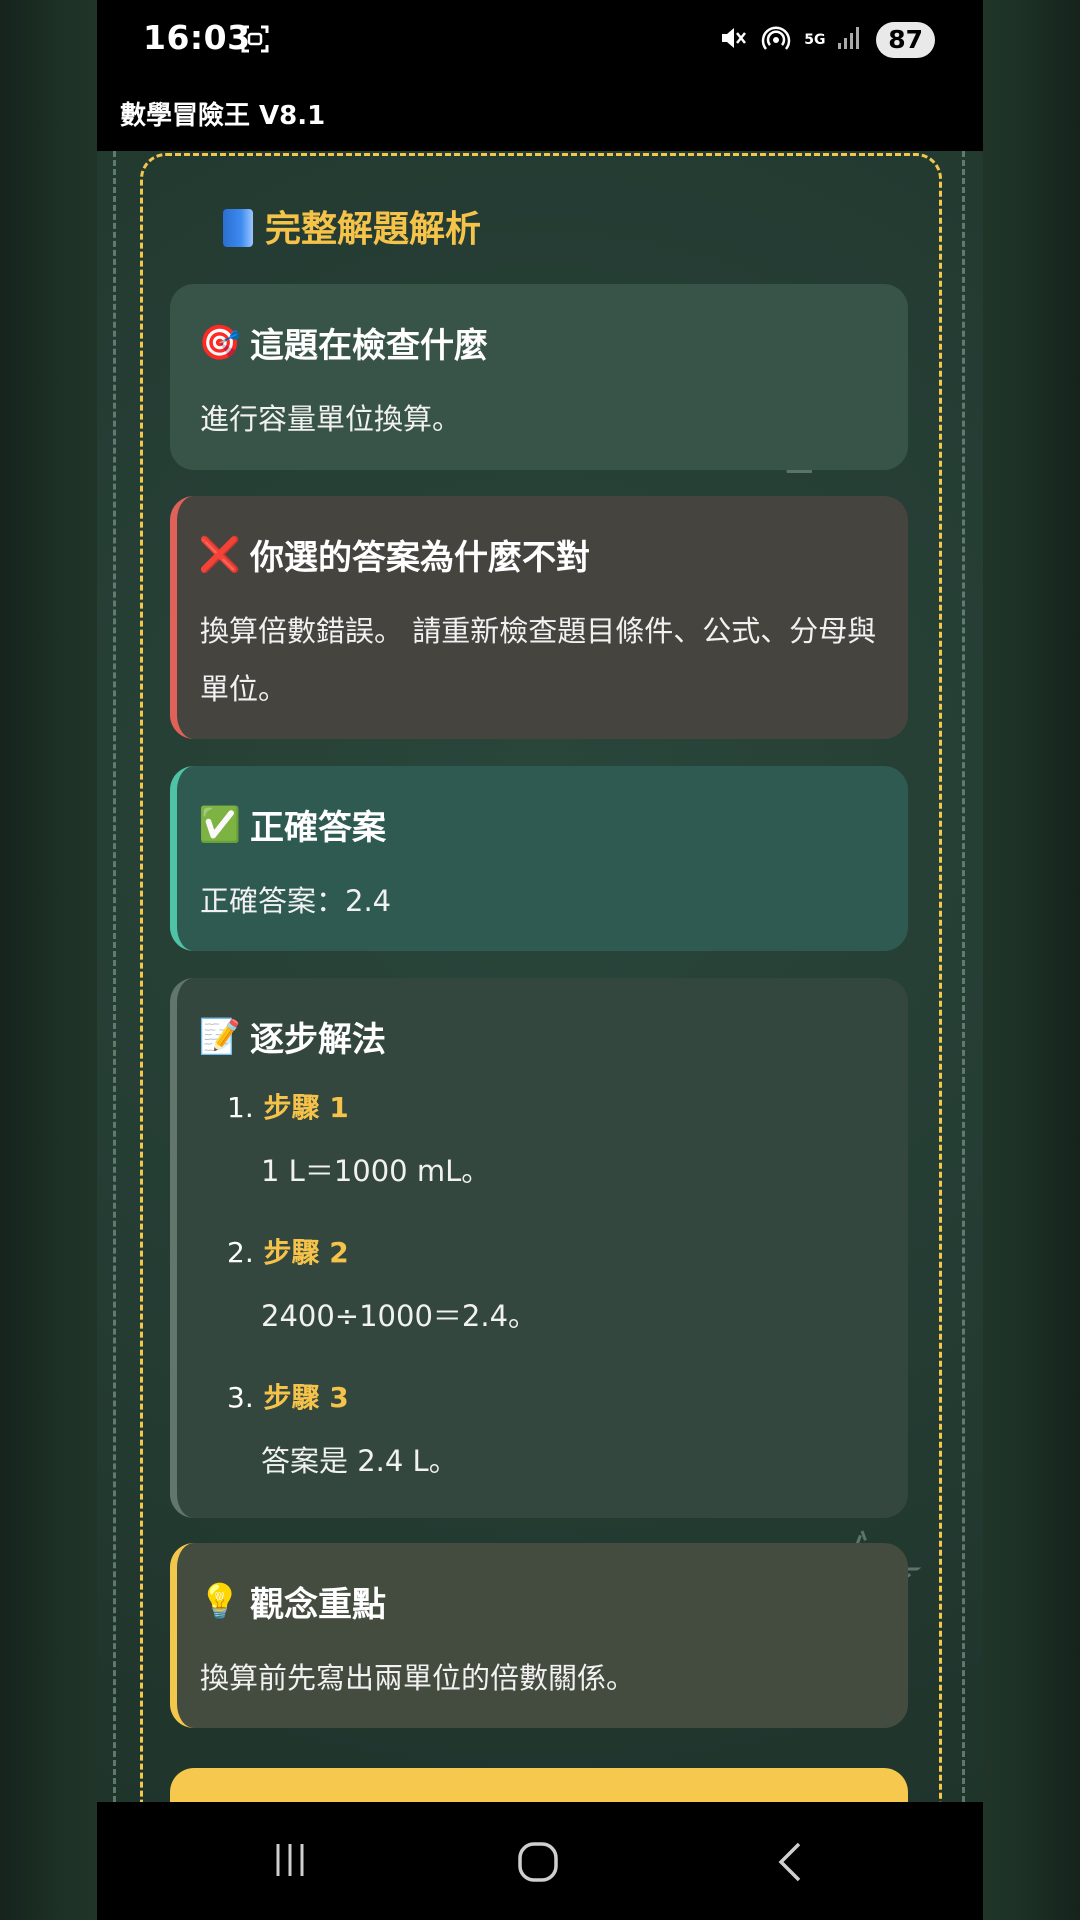 The image size is (1080, 1920). I want to click on book-icon, so click(238, 228).